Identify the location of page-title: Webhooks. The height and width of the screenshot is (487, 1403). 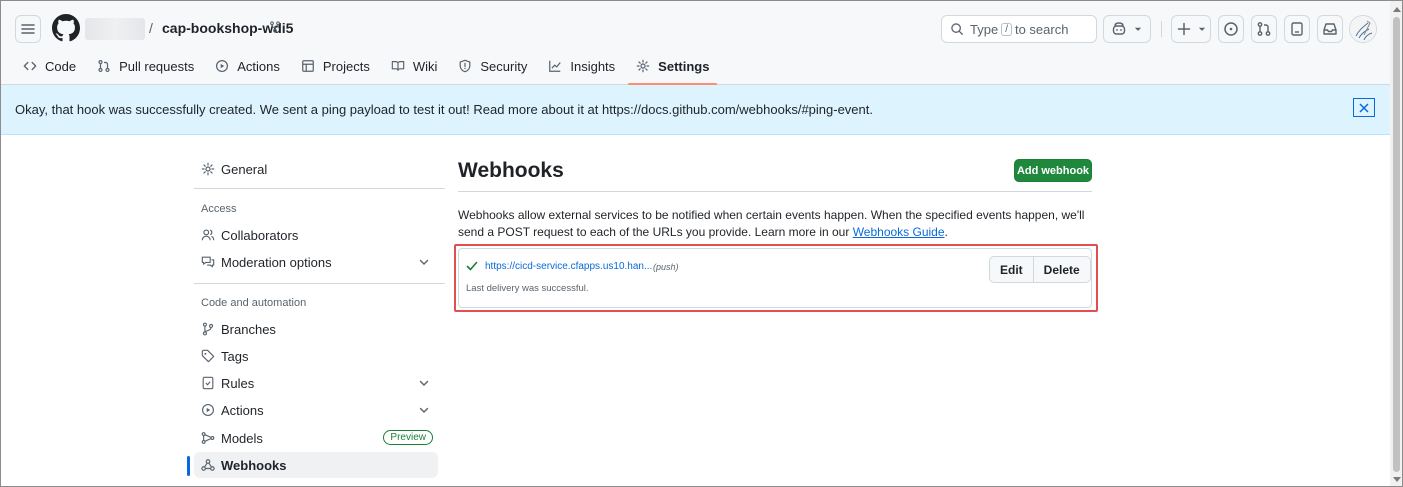
(511, 170).